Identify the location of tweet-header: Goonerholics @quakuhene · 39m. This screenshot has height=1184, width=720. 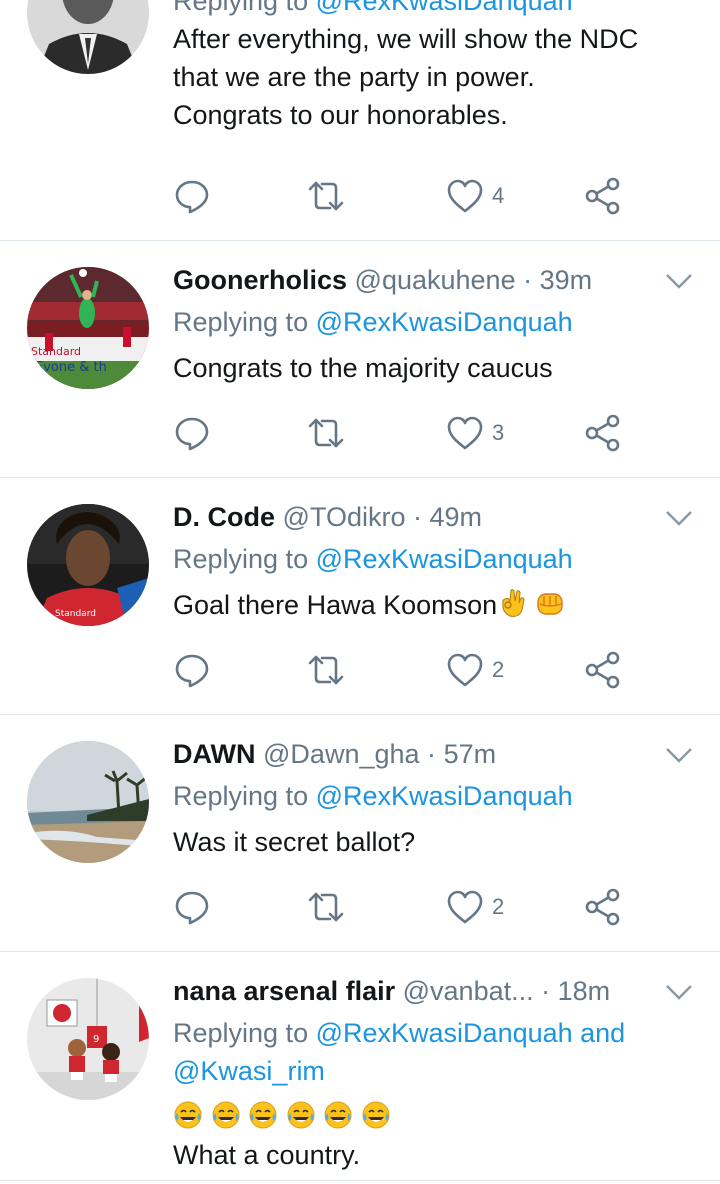
(431, 280).